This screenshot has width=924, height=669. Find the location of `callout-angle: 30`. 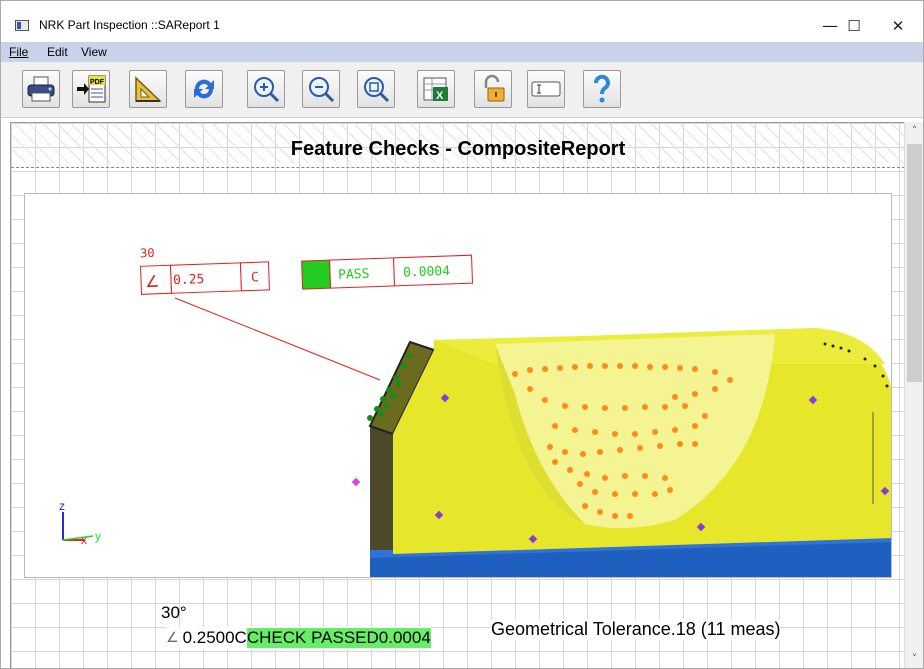

callout-angle: 30 is located at coordinates (147, 253).